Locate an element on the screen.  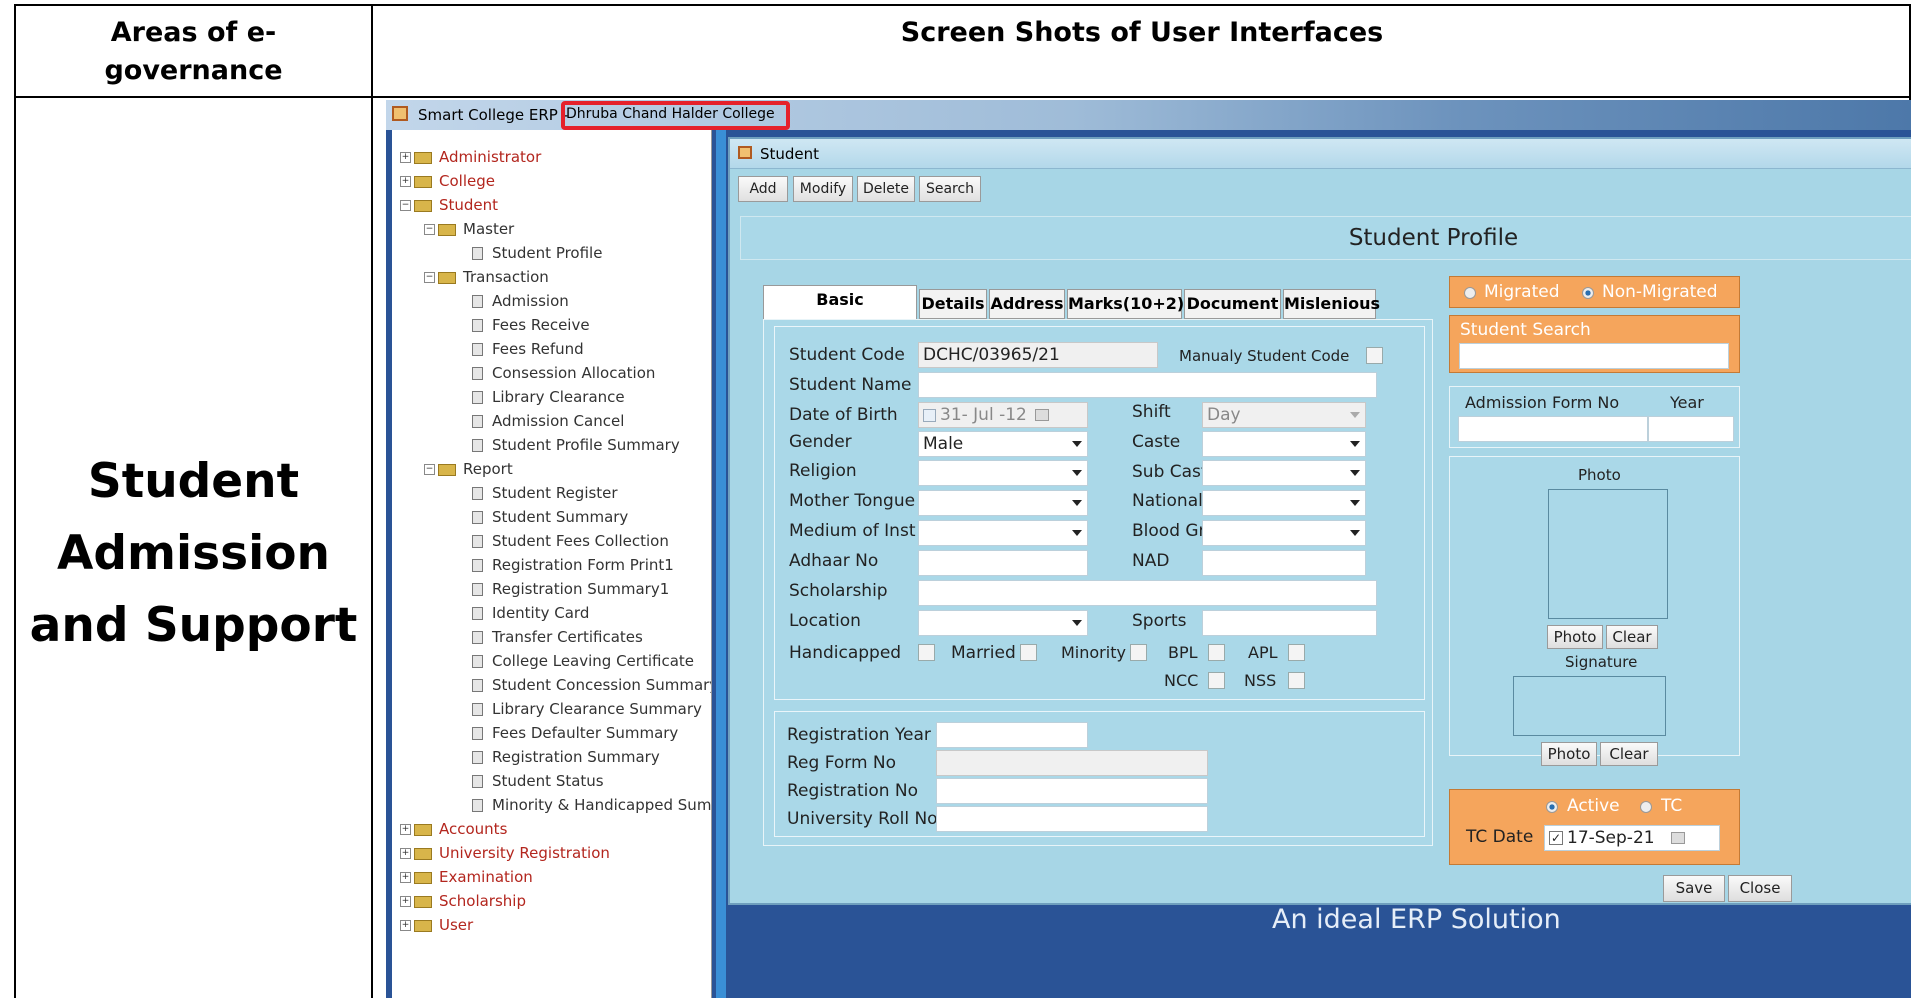
minority-checkbox is located at coordinates (1138, 652).